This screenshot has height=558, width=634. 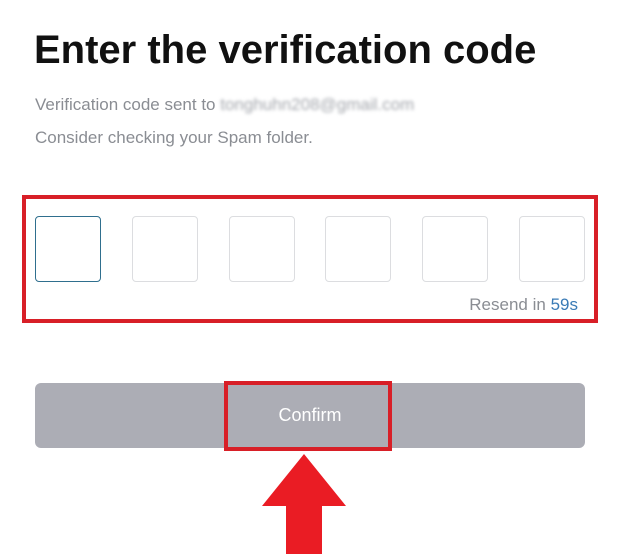 I want to click on up-arrow-icon, so click(x=304, y=504).